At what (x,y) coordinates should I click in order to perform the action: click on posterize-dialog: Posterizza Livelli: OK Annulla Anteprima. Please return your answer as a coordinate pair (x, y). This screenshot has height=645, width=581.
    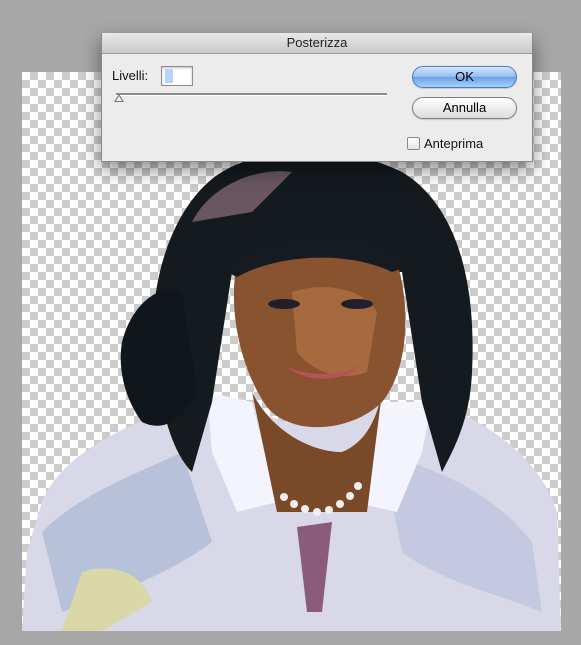
    Looking at the image, I should click on (317, 97).